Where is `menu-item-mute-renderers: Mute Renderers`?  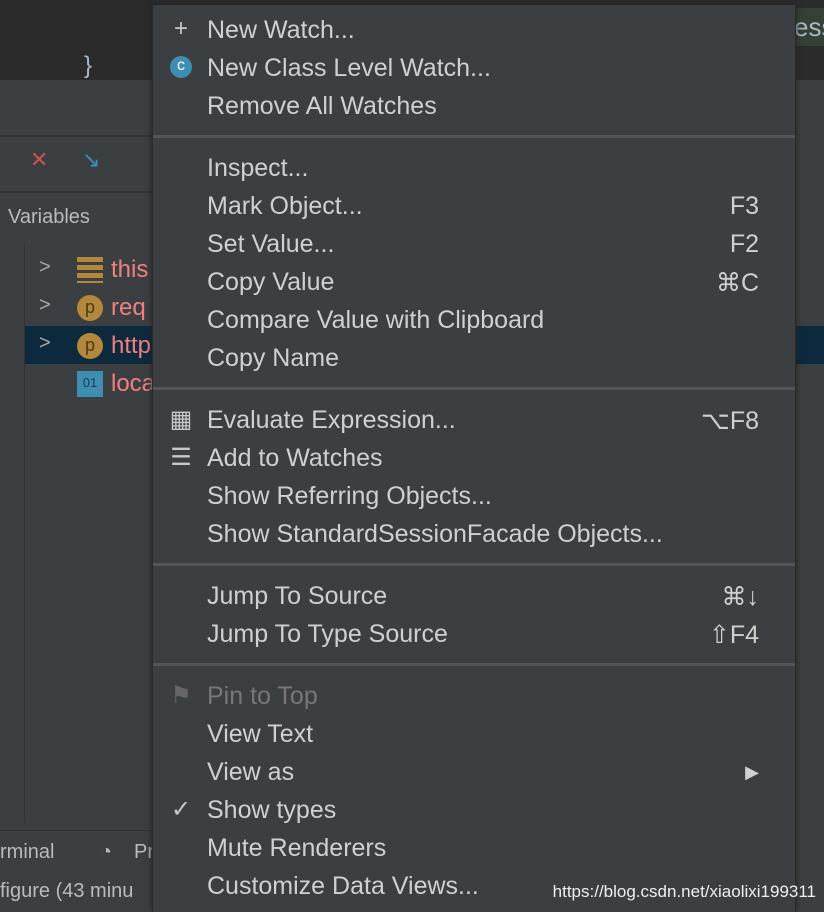 menu-item-mute-renderers: Mute Renderers is located at coordinates (474, 848).